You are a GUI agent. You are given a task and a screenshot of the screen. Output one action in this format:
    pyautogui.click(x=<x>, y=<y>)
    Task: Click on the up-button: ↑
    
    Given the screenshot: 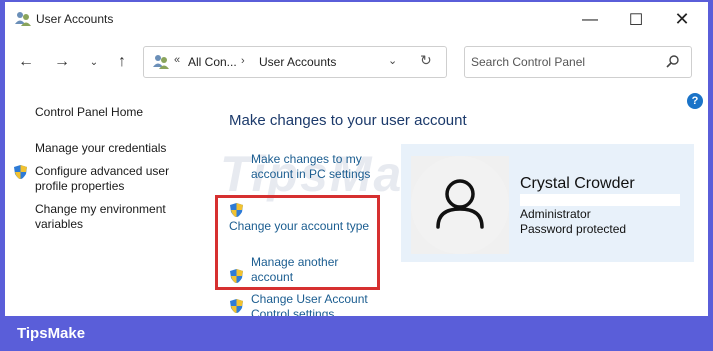 What is the action you would take?
    pyautogui.click(x=122, y=62)
    